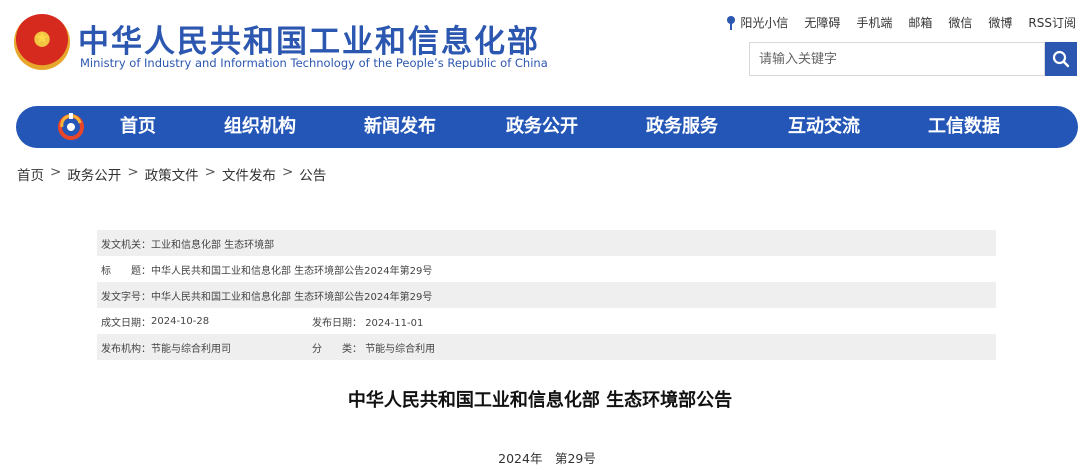 The image size is (1080, 470). Describe the element at coordinates (542, 127) in the screenshot. I see `nav-item-government-affairs: 政务公开` at that location.